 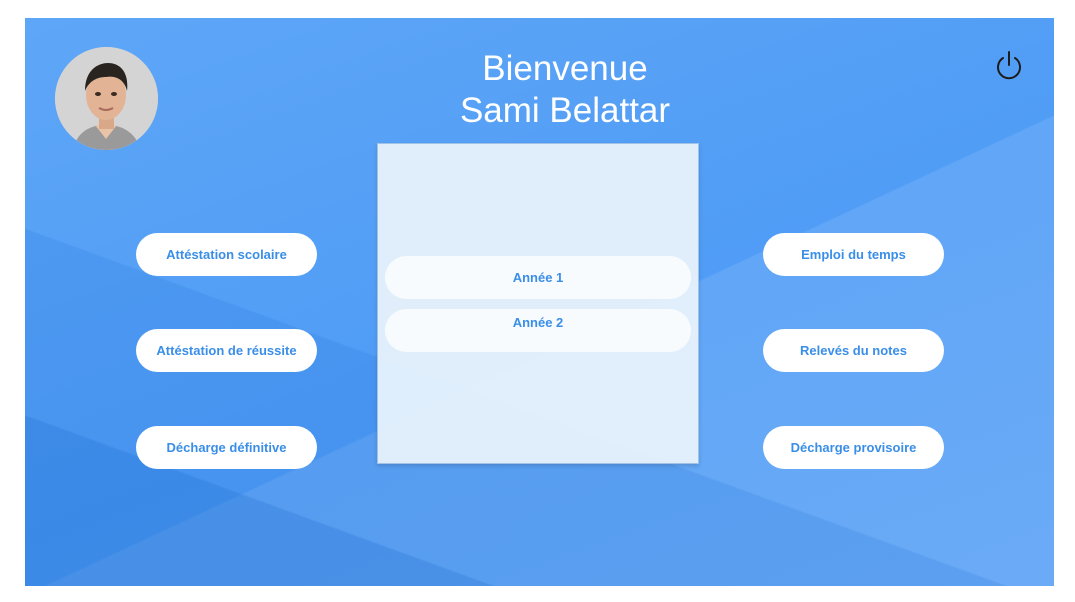 I want to click on user-photo-icon, so click(x=106, y=98).